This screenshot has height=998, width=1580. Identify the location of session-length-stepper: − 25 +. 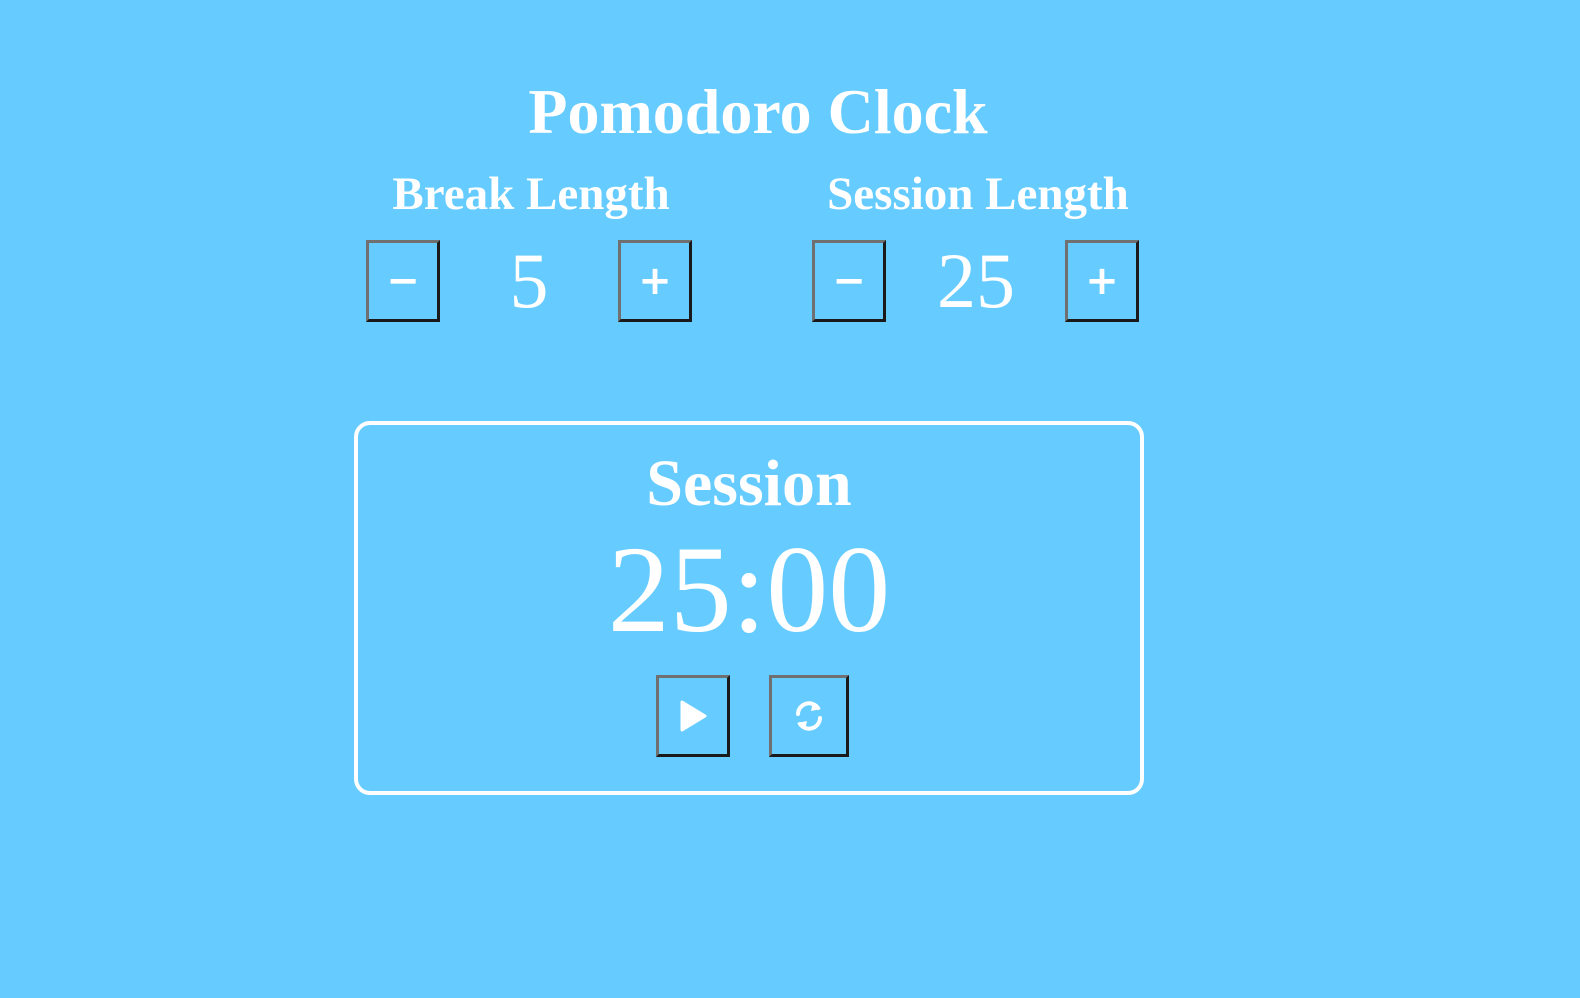
(978, 282).